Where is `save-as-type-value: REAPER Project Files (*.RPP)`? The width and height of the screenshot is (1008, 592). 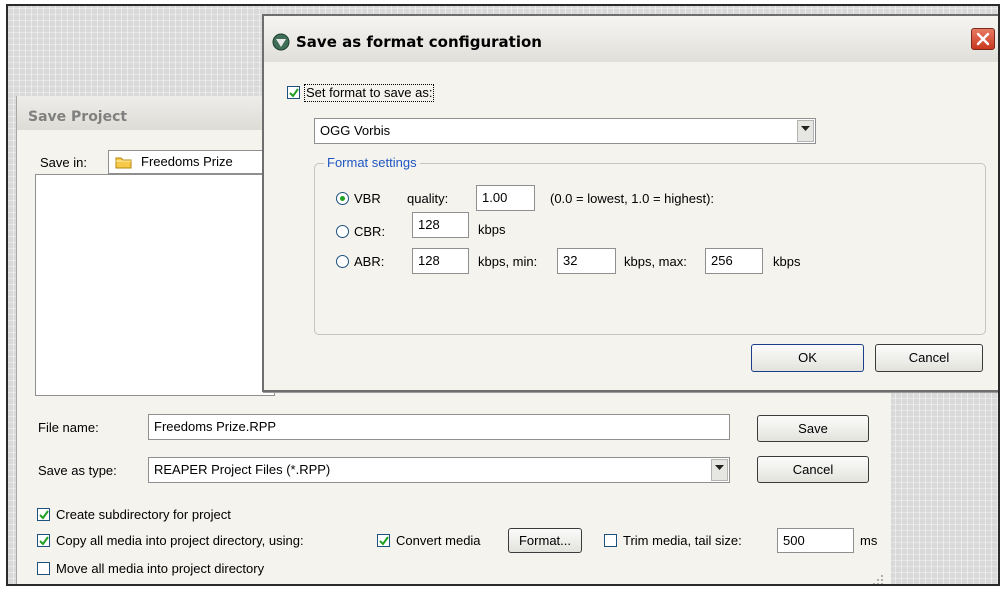
save-as-type-value: REAPER Project Files (*.RPP) is located at coordinates (242, 469).